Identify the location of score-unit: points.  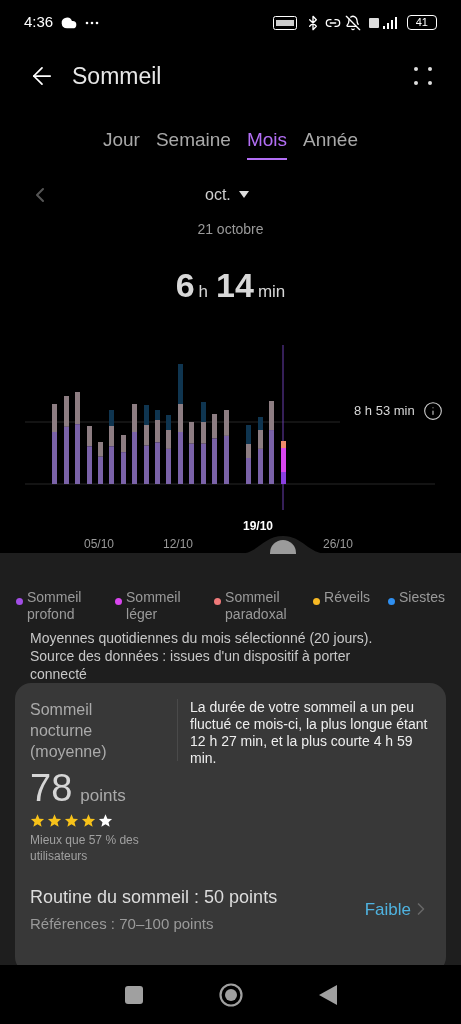
(103, 796).